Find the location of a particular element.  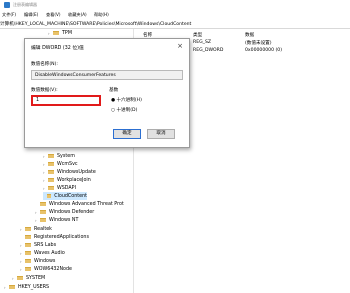

tree-item-system: › System is located at coordinates (59, 156).